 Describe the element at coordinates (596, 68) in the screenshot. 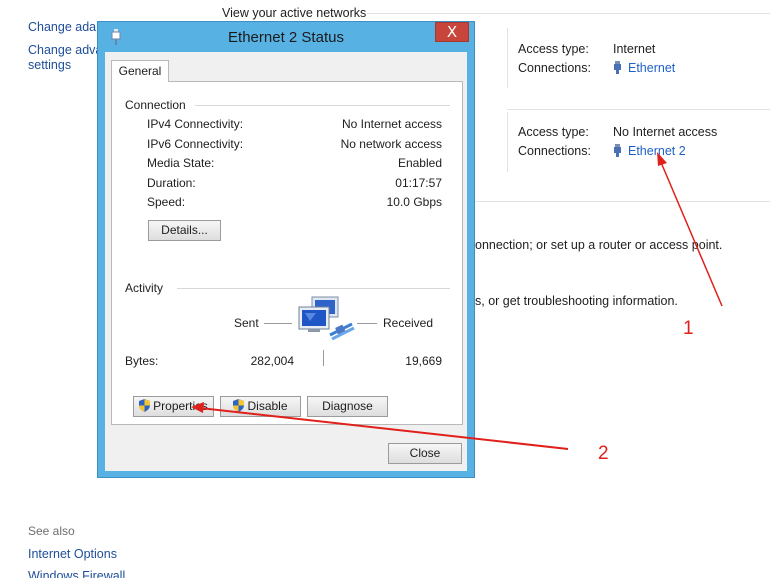

I see `network-1-connections: Connections: Ethernet` at that location.